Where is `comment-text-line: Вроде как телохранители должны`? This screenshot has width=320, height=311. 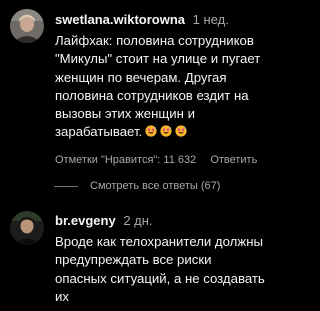
comment-text-line: Вроде как телохранители должны is located at coordinates (159, 241).